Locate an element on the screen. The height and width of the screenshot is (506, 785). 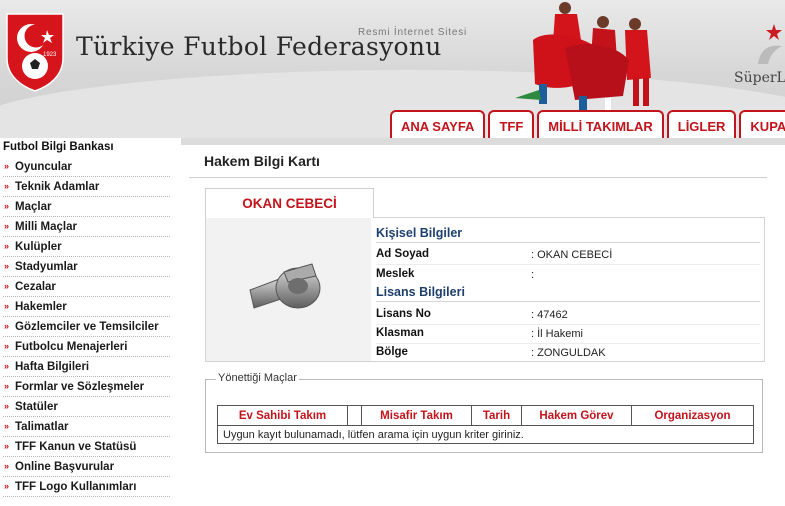
sidebar-item-talimatlar: » Talimatlar is located at coordinates (86, 427).